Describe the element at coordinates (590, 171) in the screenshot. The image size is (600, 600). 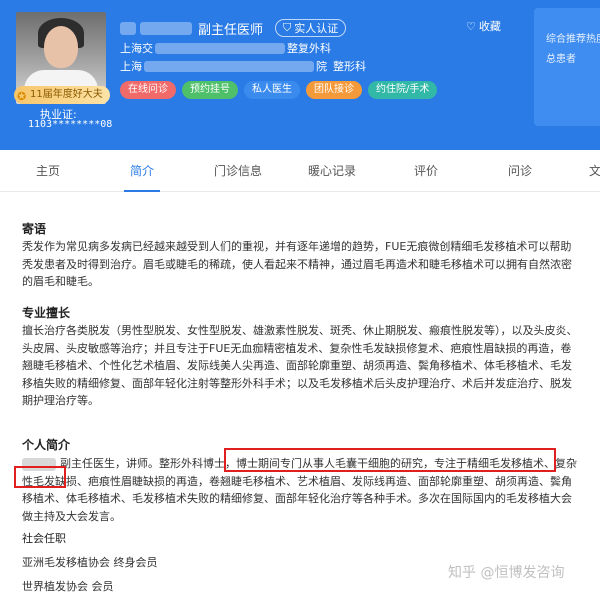
I see `tab-articles: 文` at that location.